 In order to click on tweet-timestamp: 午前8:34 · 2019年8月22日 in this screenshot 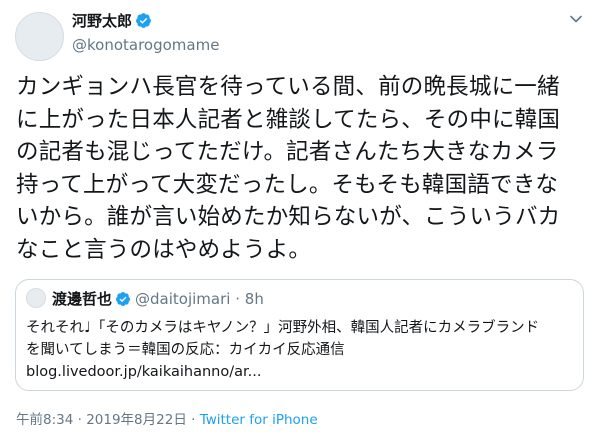, I will do `click(101, 420)`.